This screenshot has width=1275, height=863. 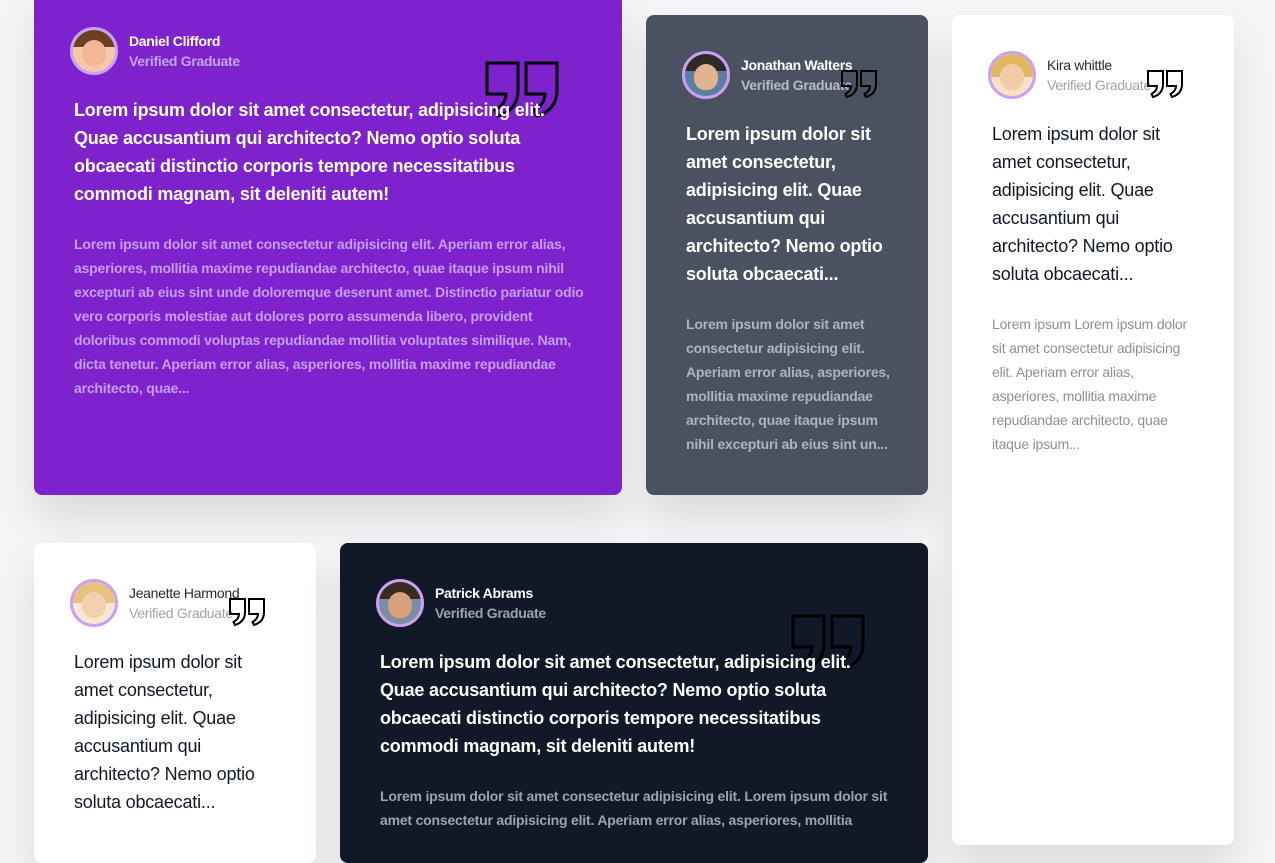 I want to click on testimonial-author: Patrick Abrams Verified Graduate, so click(x=461, y=603).